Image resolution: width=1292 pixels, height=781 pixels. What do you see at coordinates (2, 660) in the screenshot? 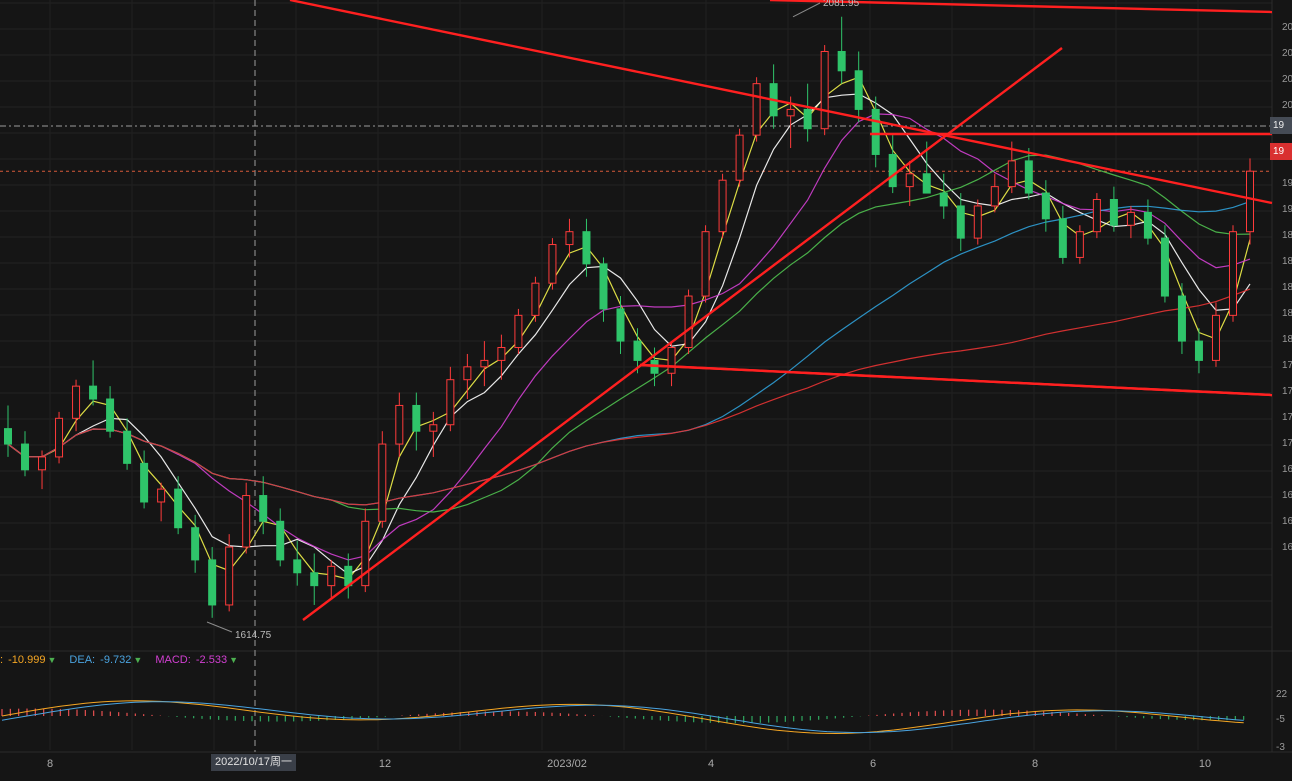
I see `dif-label: :` at bounding box center [2, 660].